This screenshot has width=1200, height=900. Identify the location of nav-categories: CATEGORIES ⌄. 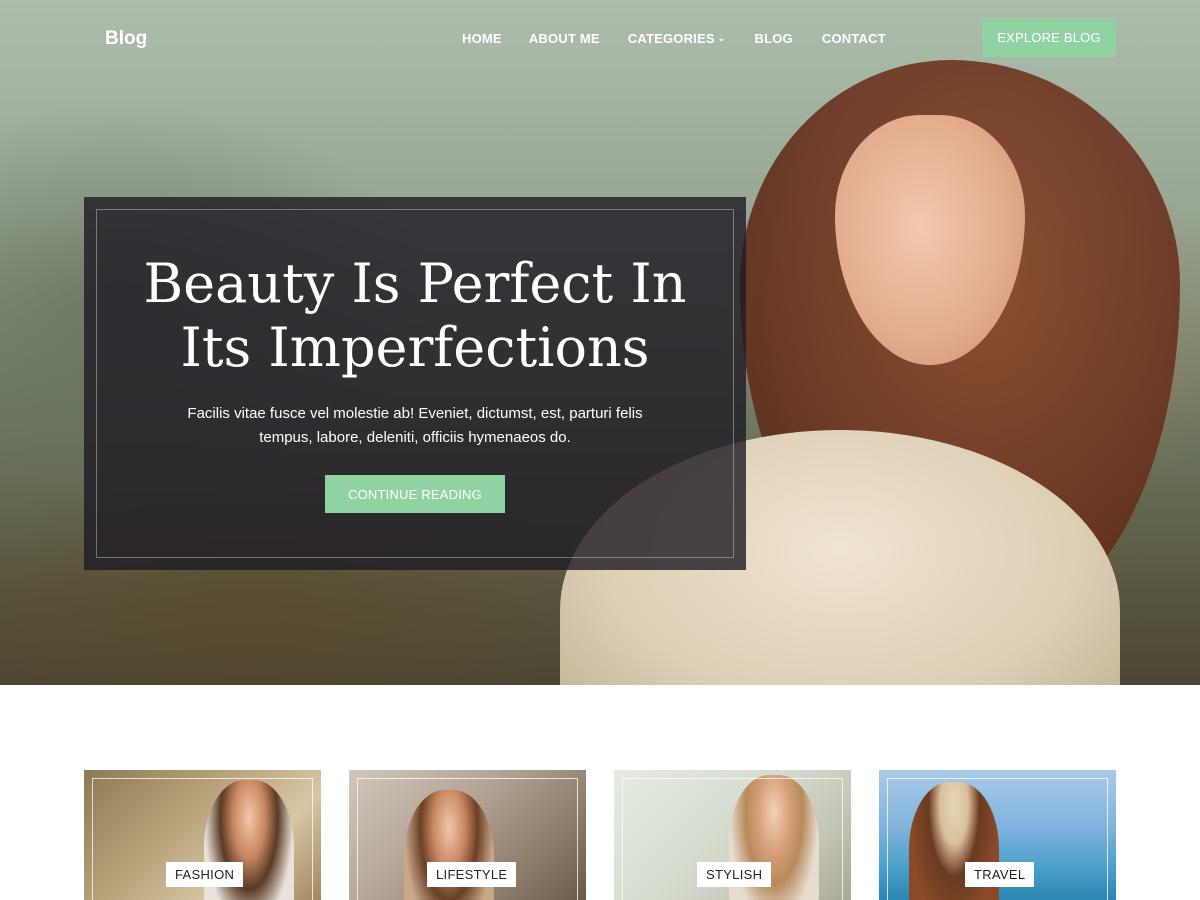
(677, 38).